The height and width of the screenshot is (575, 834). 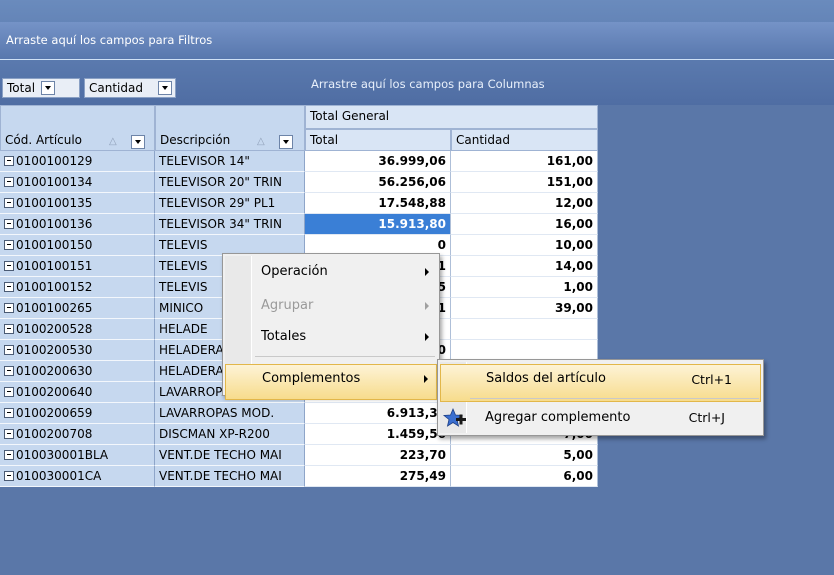 What do you see at coordinates (113, 141) in the screenshot?
I see `sort-asc-icon: △` at bounding box center [113, 141].